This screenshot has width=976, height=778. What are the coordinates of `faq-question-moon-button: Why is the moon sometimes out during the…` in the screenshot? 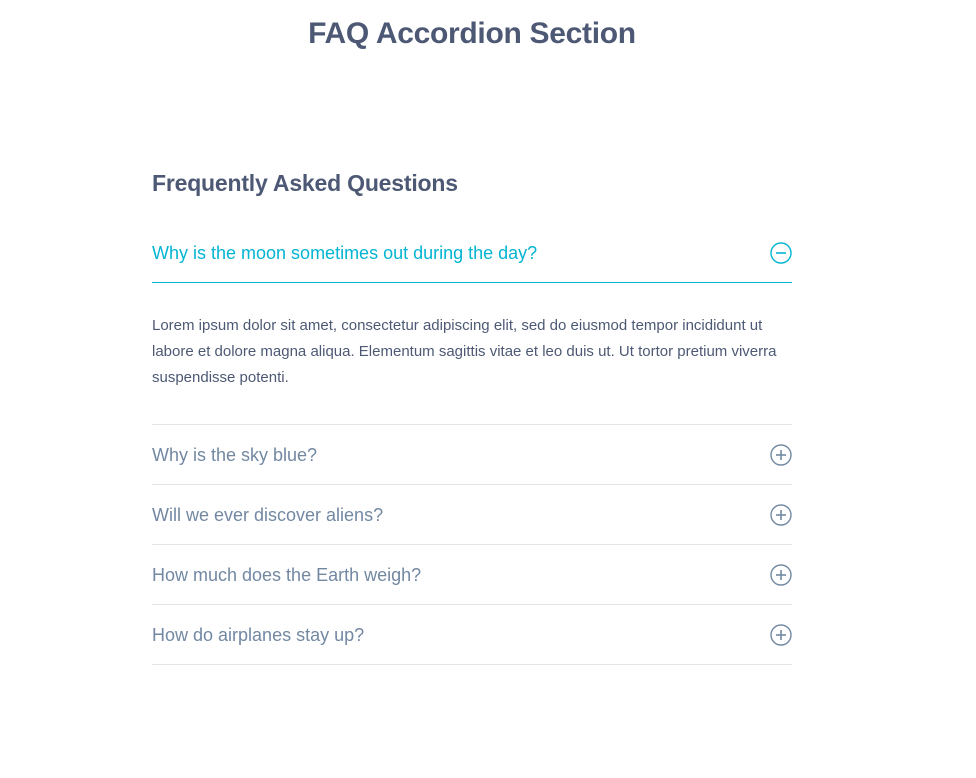 It's located at (472, 253).